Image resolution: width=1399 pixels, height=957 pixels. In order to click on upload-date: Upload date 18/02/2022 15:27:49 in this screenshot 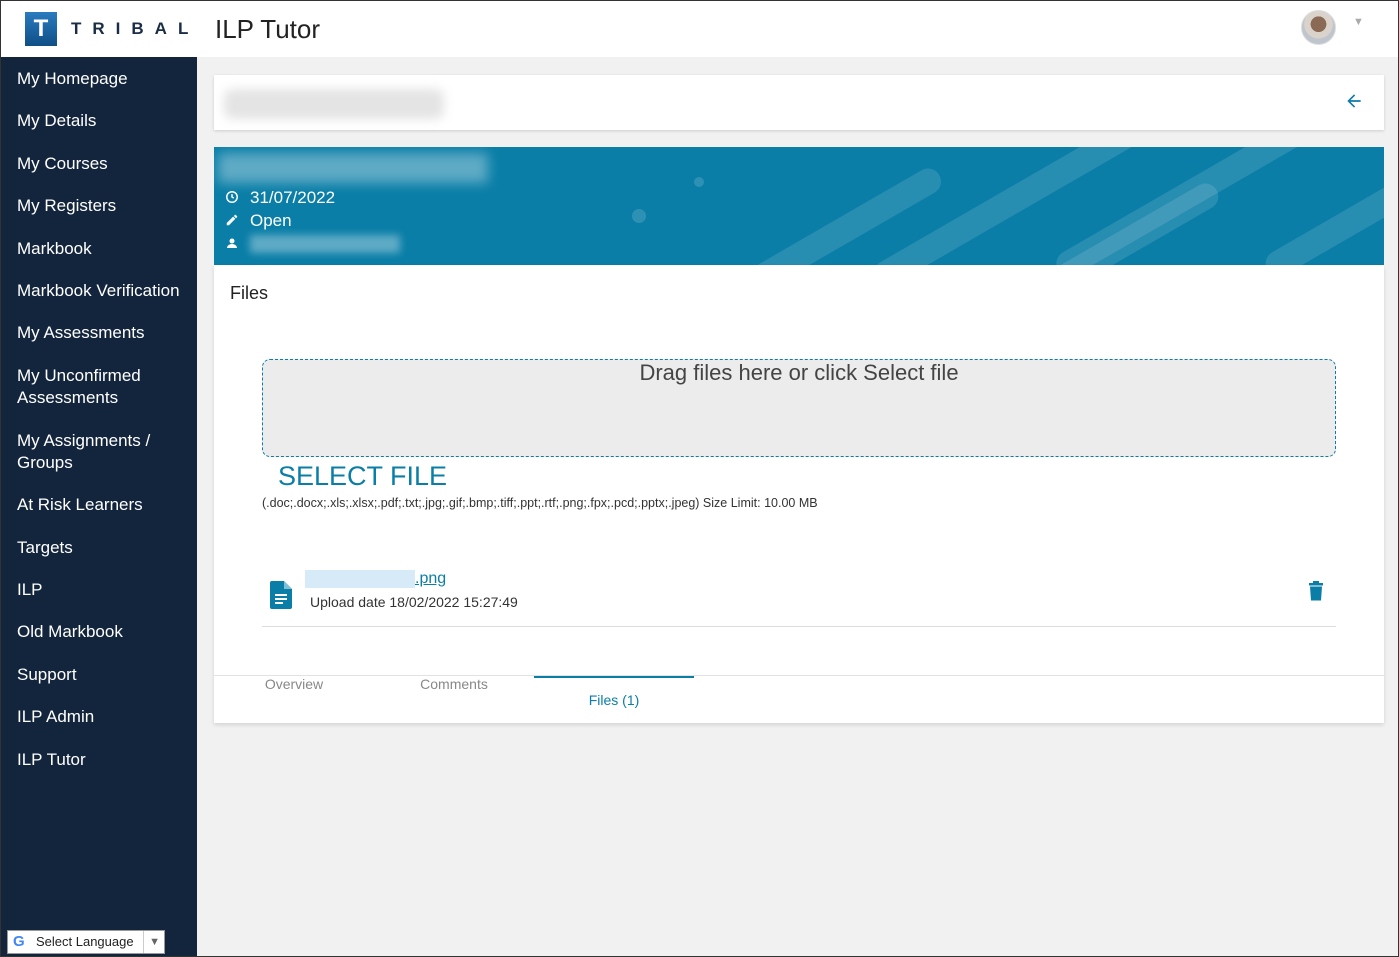, I will do `click(414, 602)`.